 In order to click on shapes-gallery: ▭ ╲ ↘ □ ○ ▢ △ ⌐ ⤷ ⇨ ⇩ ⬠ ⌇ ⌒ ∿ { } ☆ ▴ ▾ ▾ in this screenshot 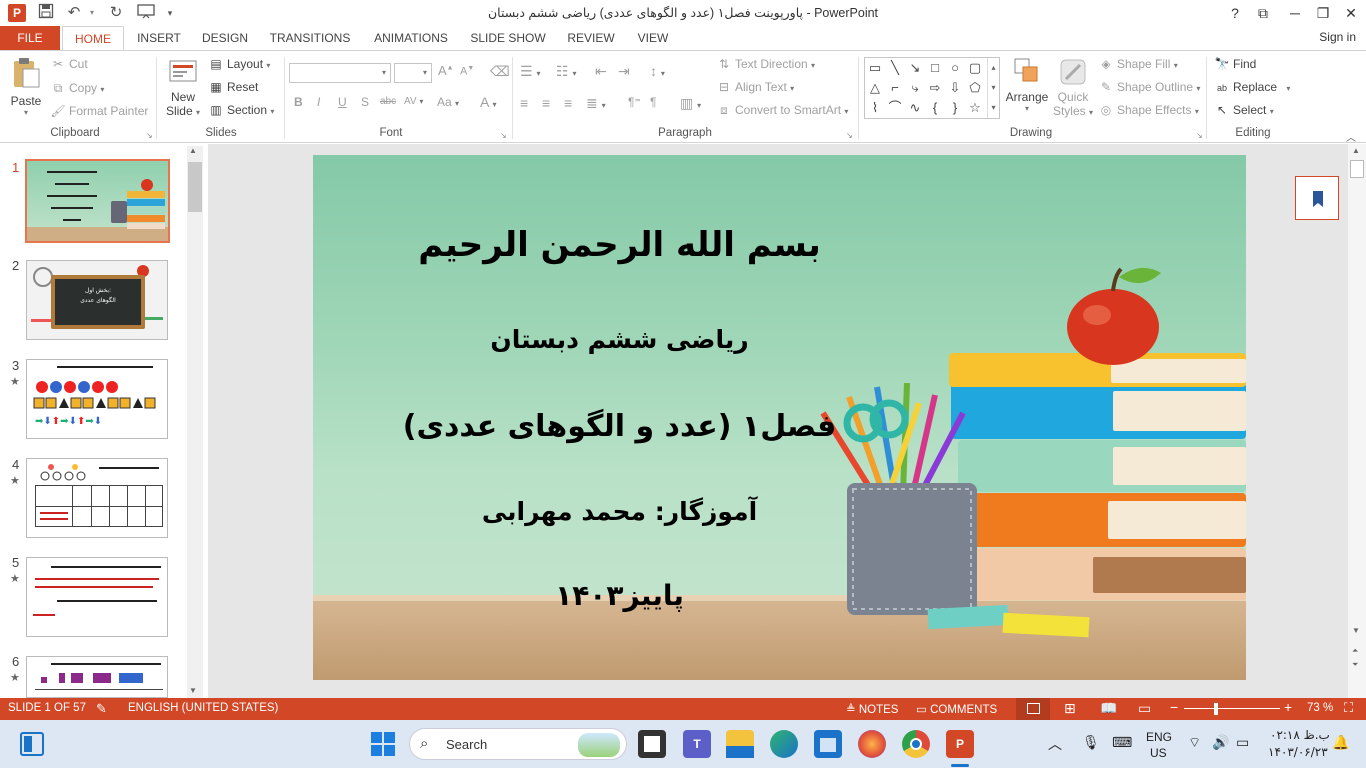, I will do `click(932, 88)`.